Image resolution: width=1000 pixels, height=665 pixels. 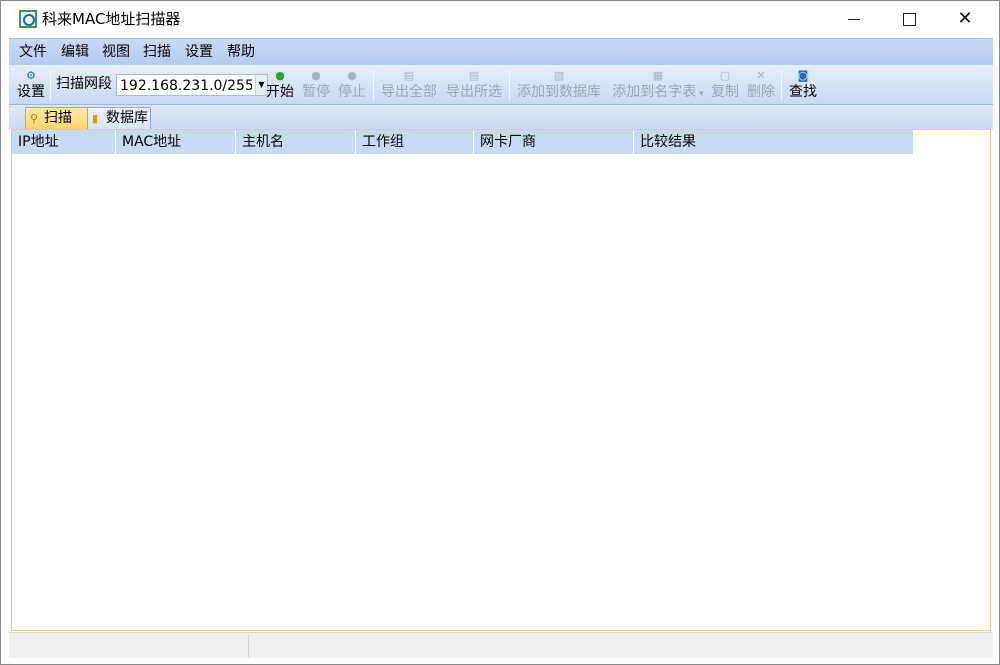 I want to click on maximize-button, so click(x=910, y=19).